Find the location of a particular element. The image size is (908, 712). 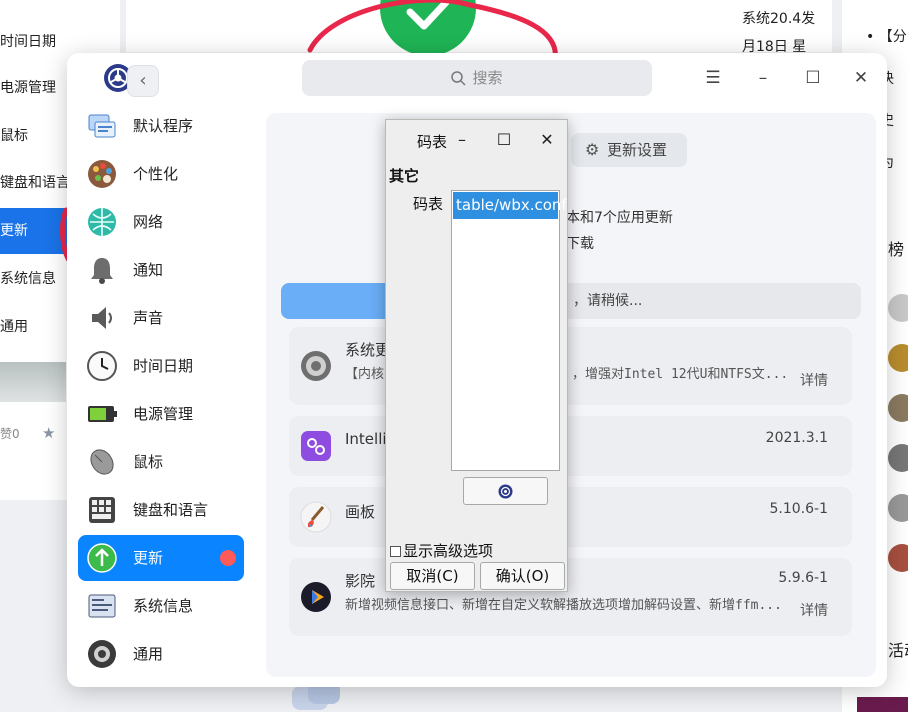

speaker-icon is located at coordinates (102, 318).